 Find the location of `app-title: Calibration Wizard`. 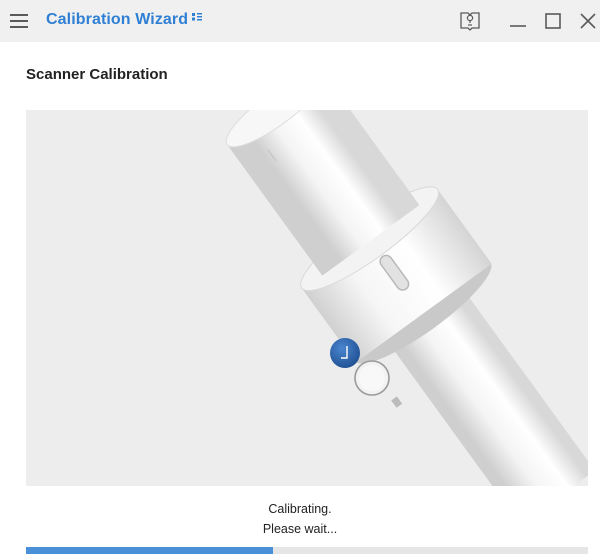

app-title: Calibration Wizard is located at coordinates (117, 19).